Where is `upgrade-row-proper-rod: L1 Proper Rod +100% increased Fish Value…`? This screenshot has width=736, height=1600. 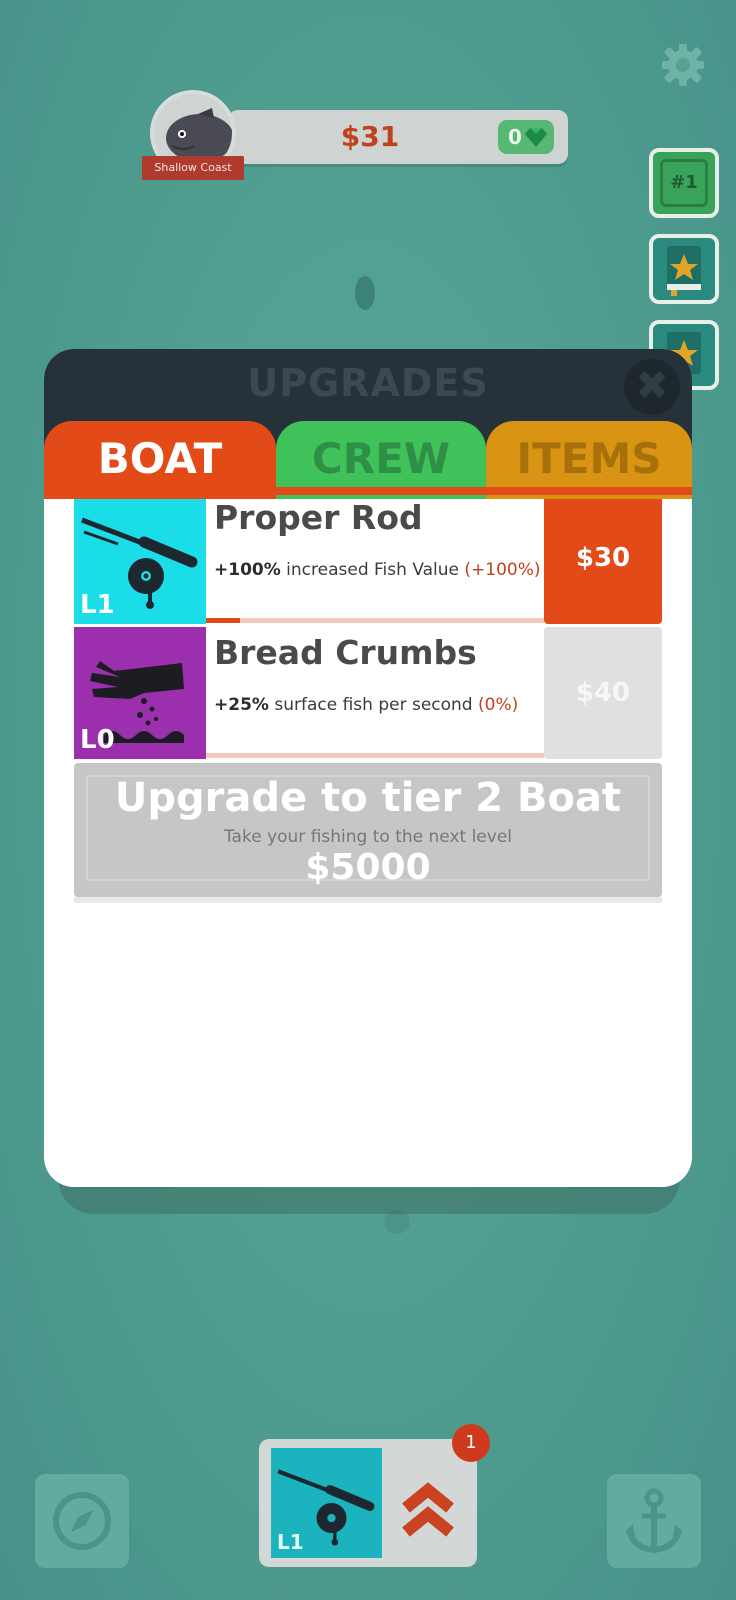 upgrade-row-proper-rod: L1 Proper Rod +100% increased Fish Value… is located at coordinates (368, 558).